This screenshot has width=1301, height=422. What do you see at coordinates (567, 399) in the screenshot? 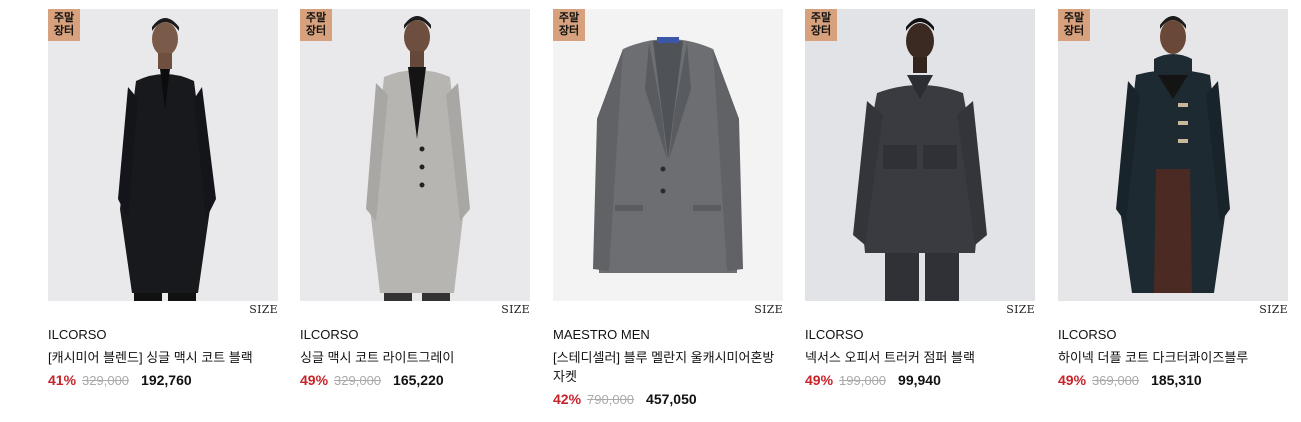
I see `discount-rate: 42%` at bounding box center [567, 399].